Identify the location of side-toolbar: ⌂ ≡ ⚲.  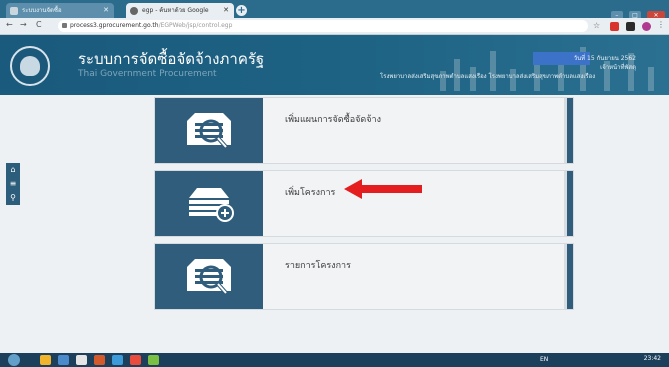
(13, 184).